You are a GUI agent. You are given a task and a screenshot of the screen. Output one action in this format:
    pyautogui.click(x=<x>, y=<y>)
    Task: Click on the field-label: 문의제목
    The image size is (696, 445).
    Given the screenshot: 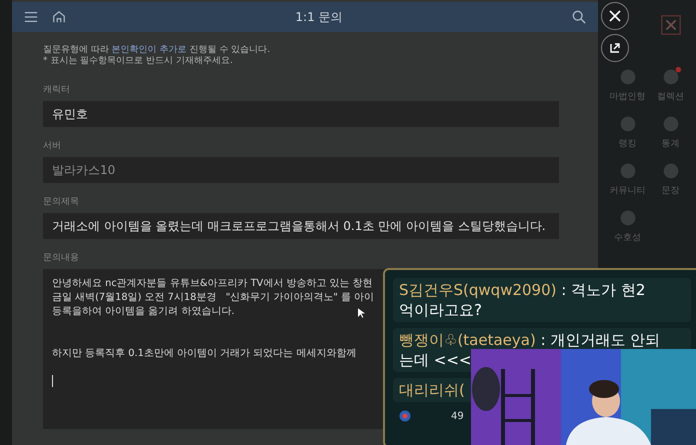 What is the action you would take?
    pyautogui.click(x=61, y=202)
    